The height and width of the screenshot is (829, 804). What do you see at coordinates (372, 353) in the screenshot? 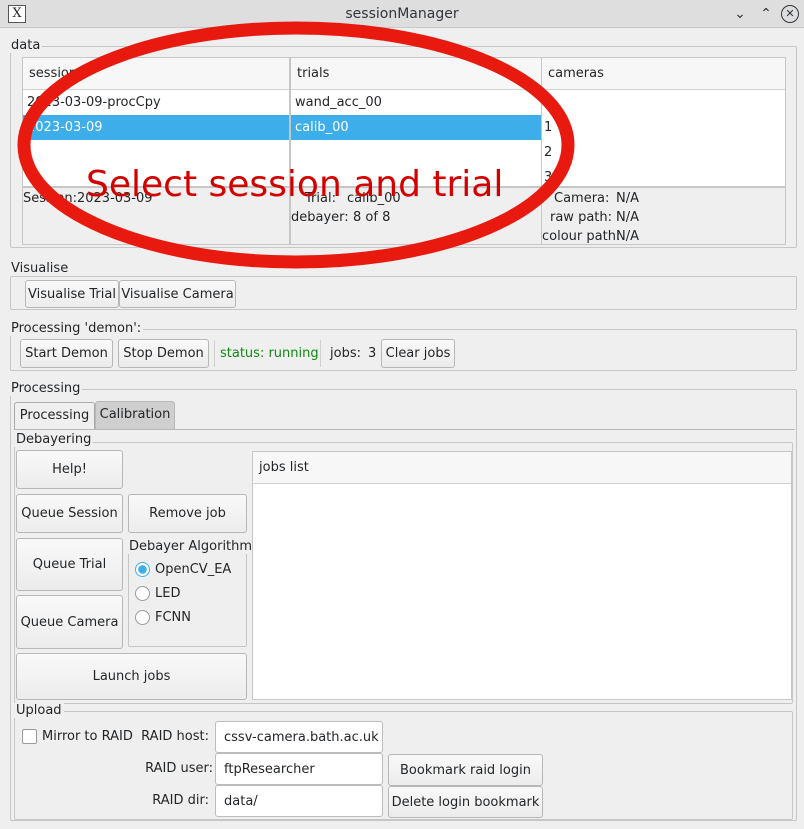
I see `jobs-count-value: 3` at bounding box center [372, 353].